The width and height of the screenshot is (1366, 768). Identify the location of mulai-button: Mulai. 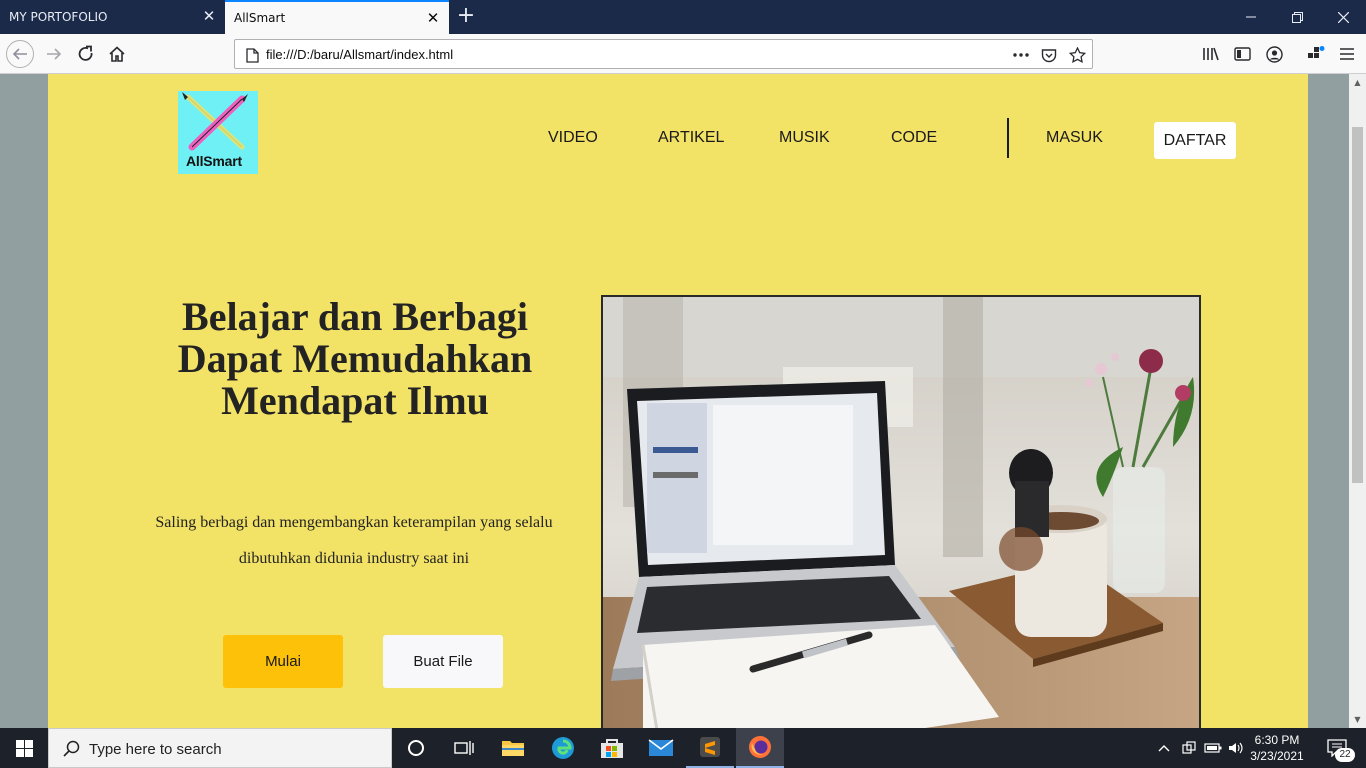
(283, 661).